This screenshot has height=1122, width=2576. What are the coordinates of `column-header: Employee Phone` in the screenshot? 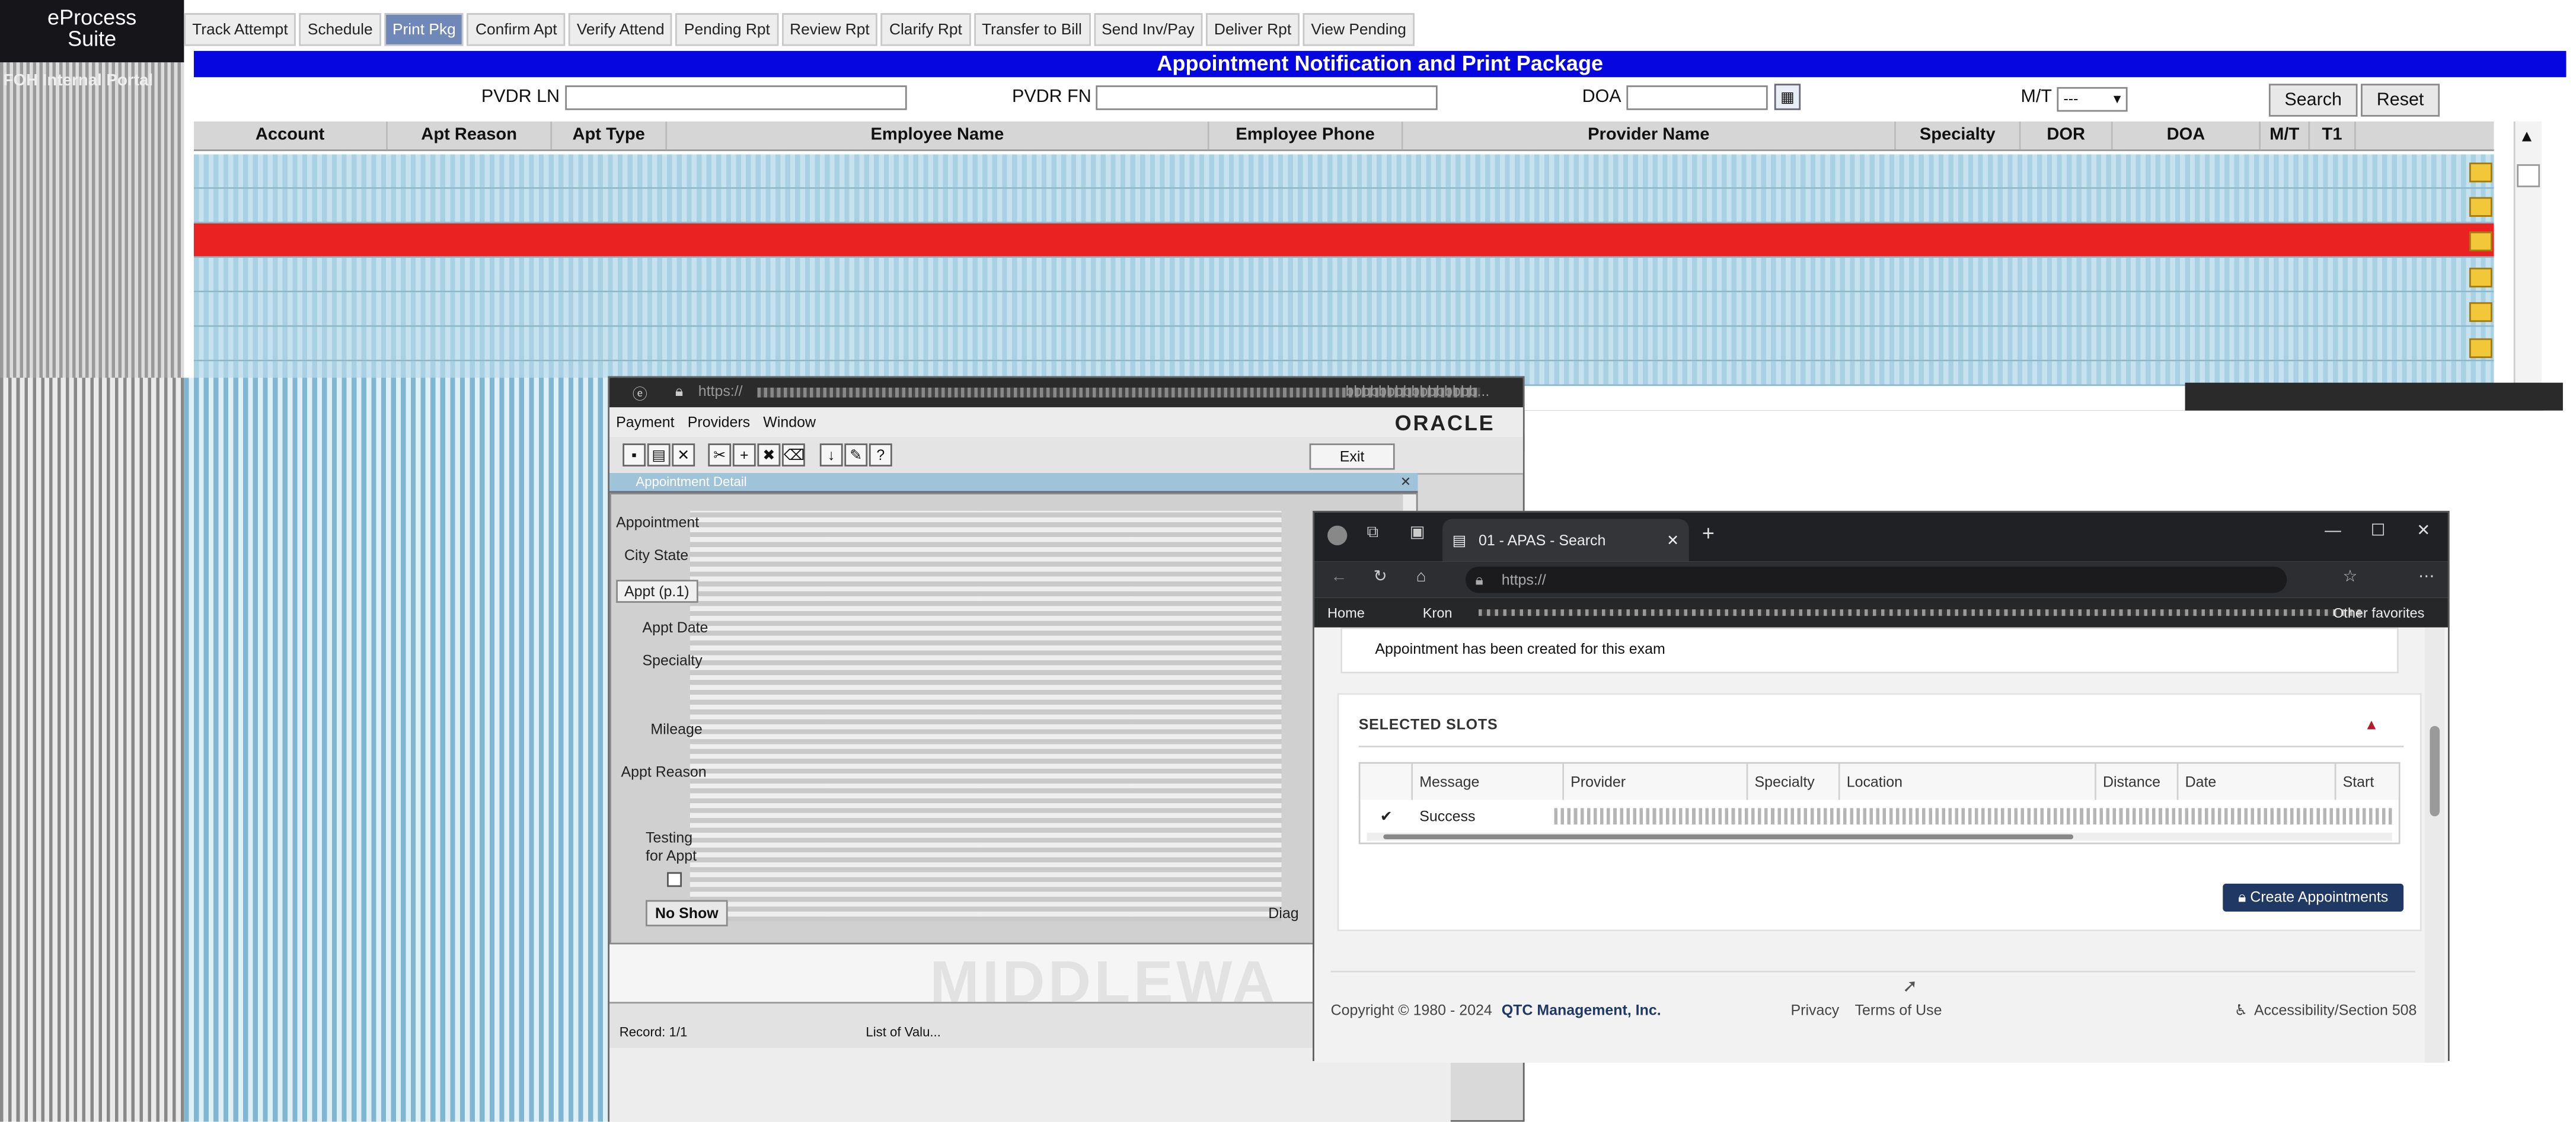 It's located at (1306, 136).